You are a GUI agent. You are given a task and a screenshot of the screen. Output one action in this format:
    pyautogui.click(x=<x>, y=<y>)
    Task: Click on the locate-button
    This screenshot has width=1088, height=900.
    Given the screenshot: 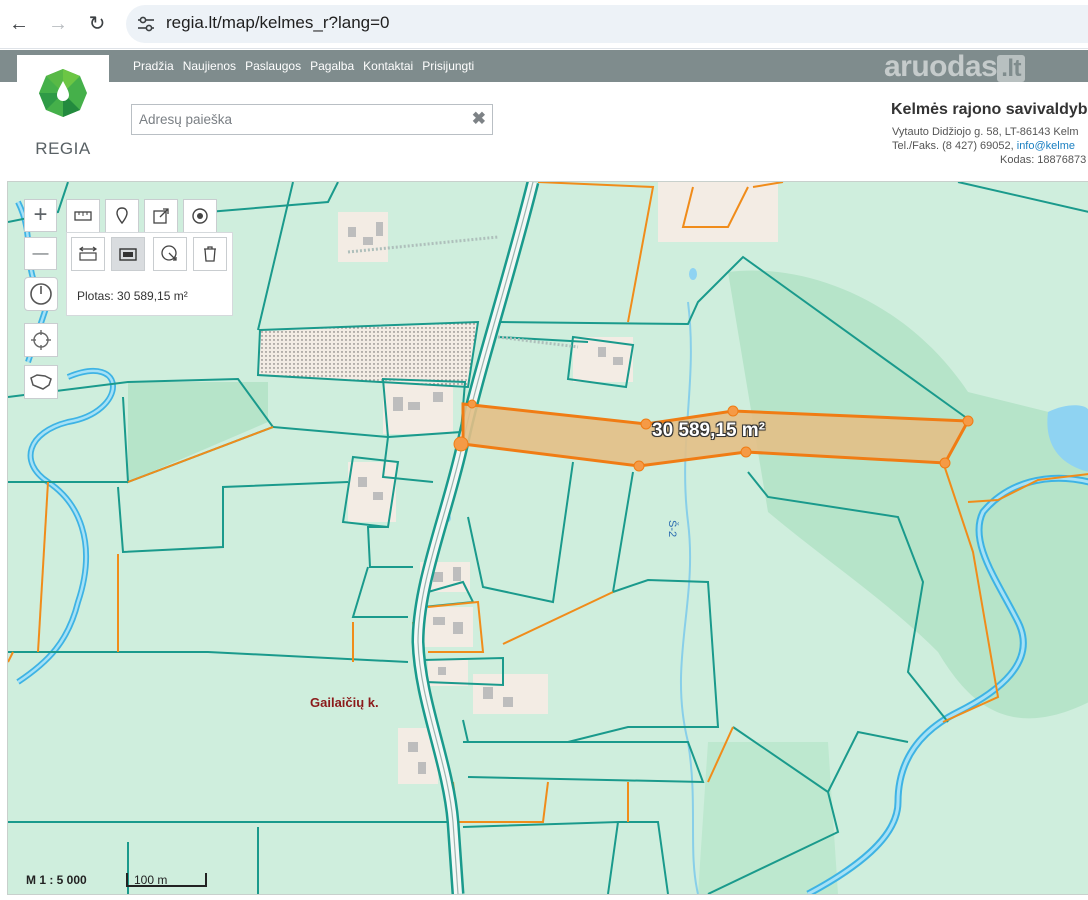 What is the action you would take?
    pyautogui.click(x=41, y=340)
    